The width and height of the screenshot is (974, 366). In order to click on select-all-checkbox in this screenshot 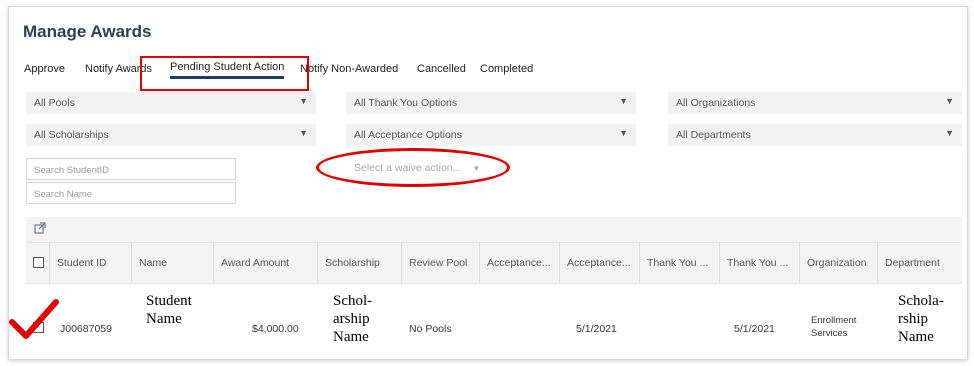, I will do `click(38, 262)`.